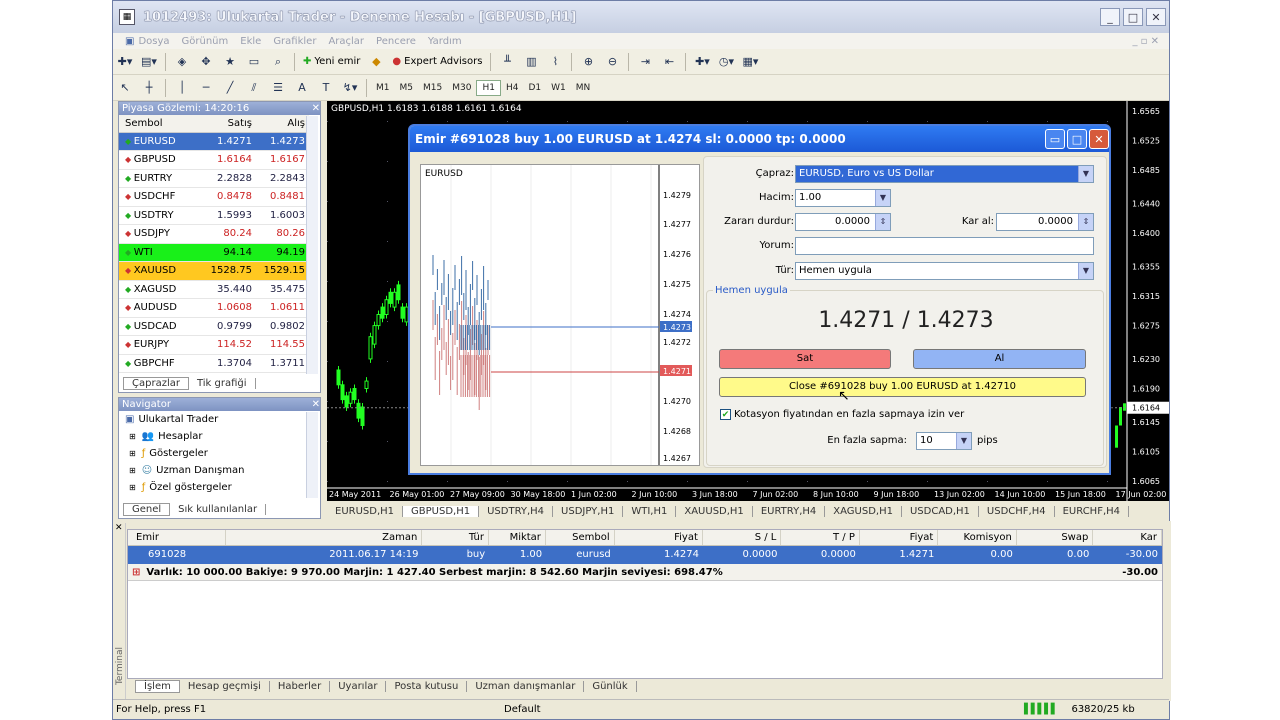 The image size is (1280, 720). Describe the element at coordinates (940, 511) in the screenshot. I see `chart-tab: USDCAD,H1` at that location.